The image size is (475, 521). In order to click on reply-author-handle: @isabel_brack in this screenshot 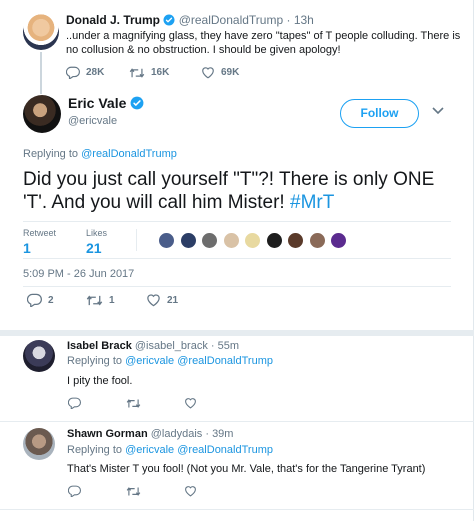, I will do `click(171, 346)`.